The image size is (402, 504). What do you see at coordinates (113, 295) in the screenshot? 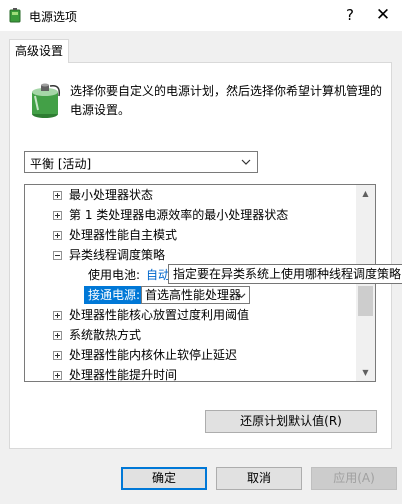
I see `plugged-in-label: 接通电源:` at bounding box center [113, 295].